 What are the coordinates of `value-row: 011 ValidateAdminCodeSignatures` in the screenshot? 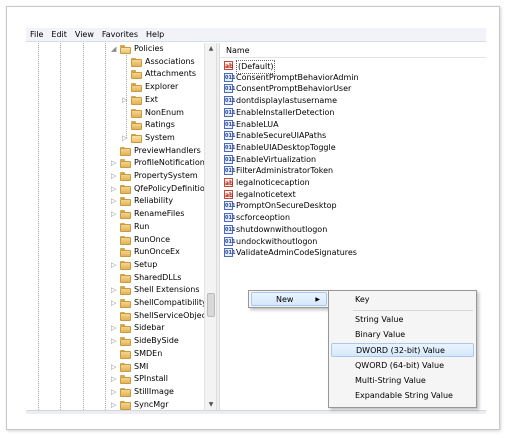 It's located at (324, 253).